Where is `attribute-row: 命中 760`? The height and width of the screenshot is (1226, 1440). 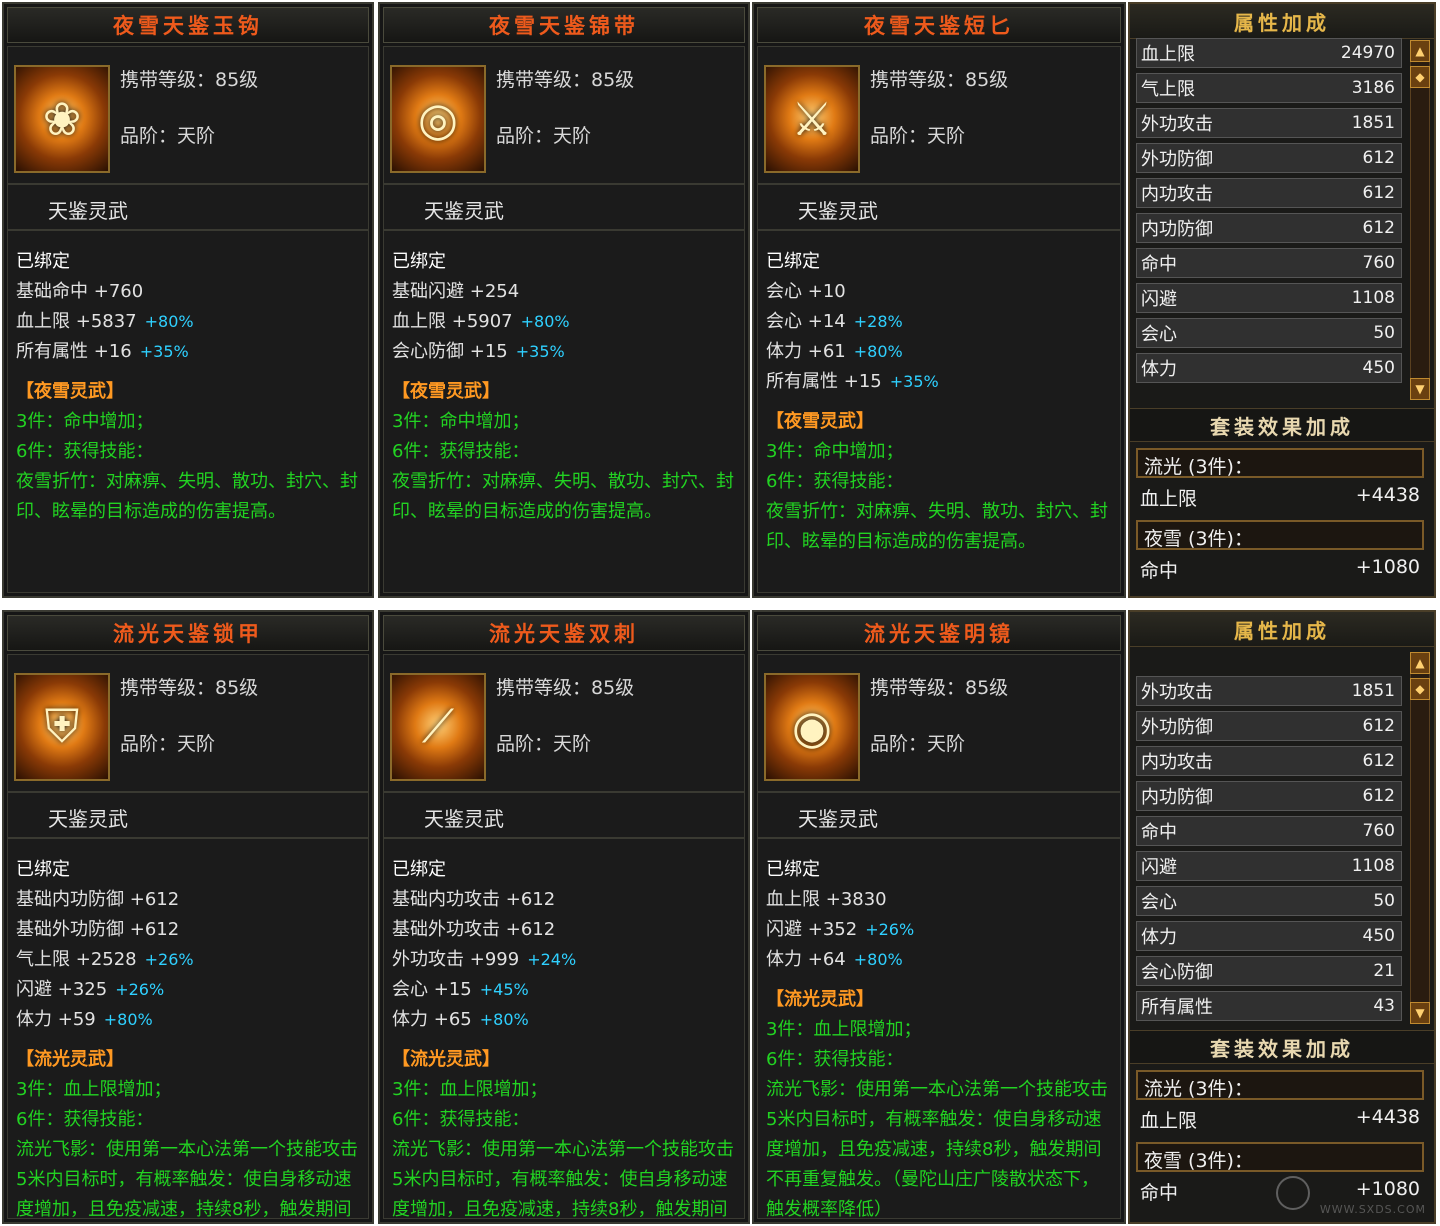 attribute-row: 命中 760 is located at coordinates (1269, 831).